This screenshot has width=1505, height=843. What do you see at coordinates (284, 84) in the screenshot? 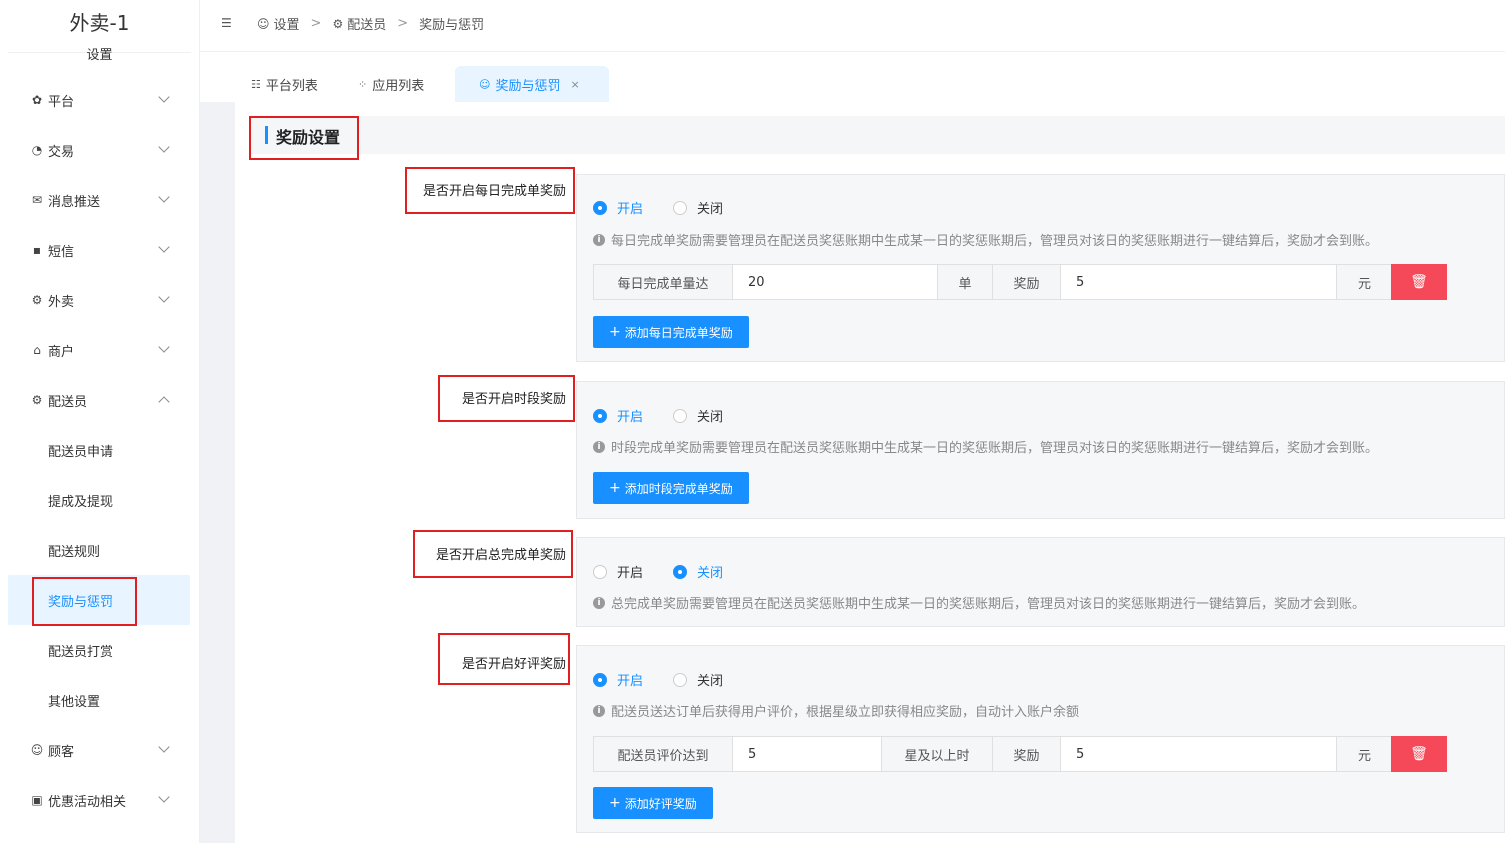
I see `tab-platform-list: ☷ 平台列表` at bounding box center [284, 84].